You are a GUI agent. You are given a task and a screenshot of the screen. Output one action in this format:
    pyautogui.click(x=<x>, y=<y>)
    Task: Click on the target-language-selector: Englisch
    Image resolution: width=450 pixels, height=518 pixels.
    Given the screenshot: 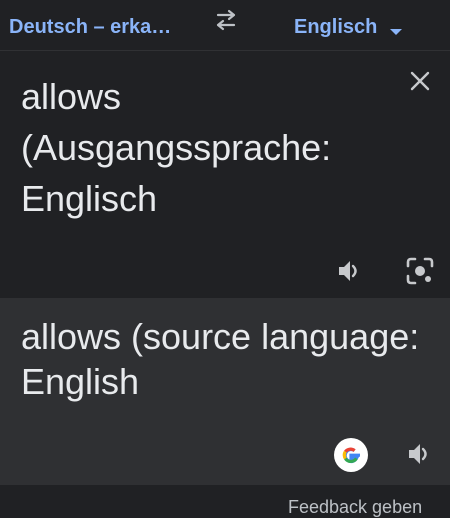 What is the action you would take?
    pyautogui.click(x=335, y=27)
    